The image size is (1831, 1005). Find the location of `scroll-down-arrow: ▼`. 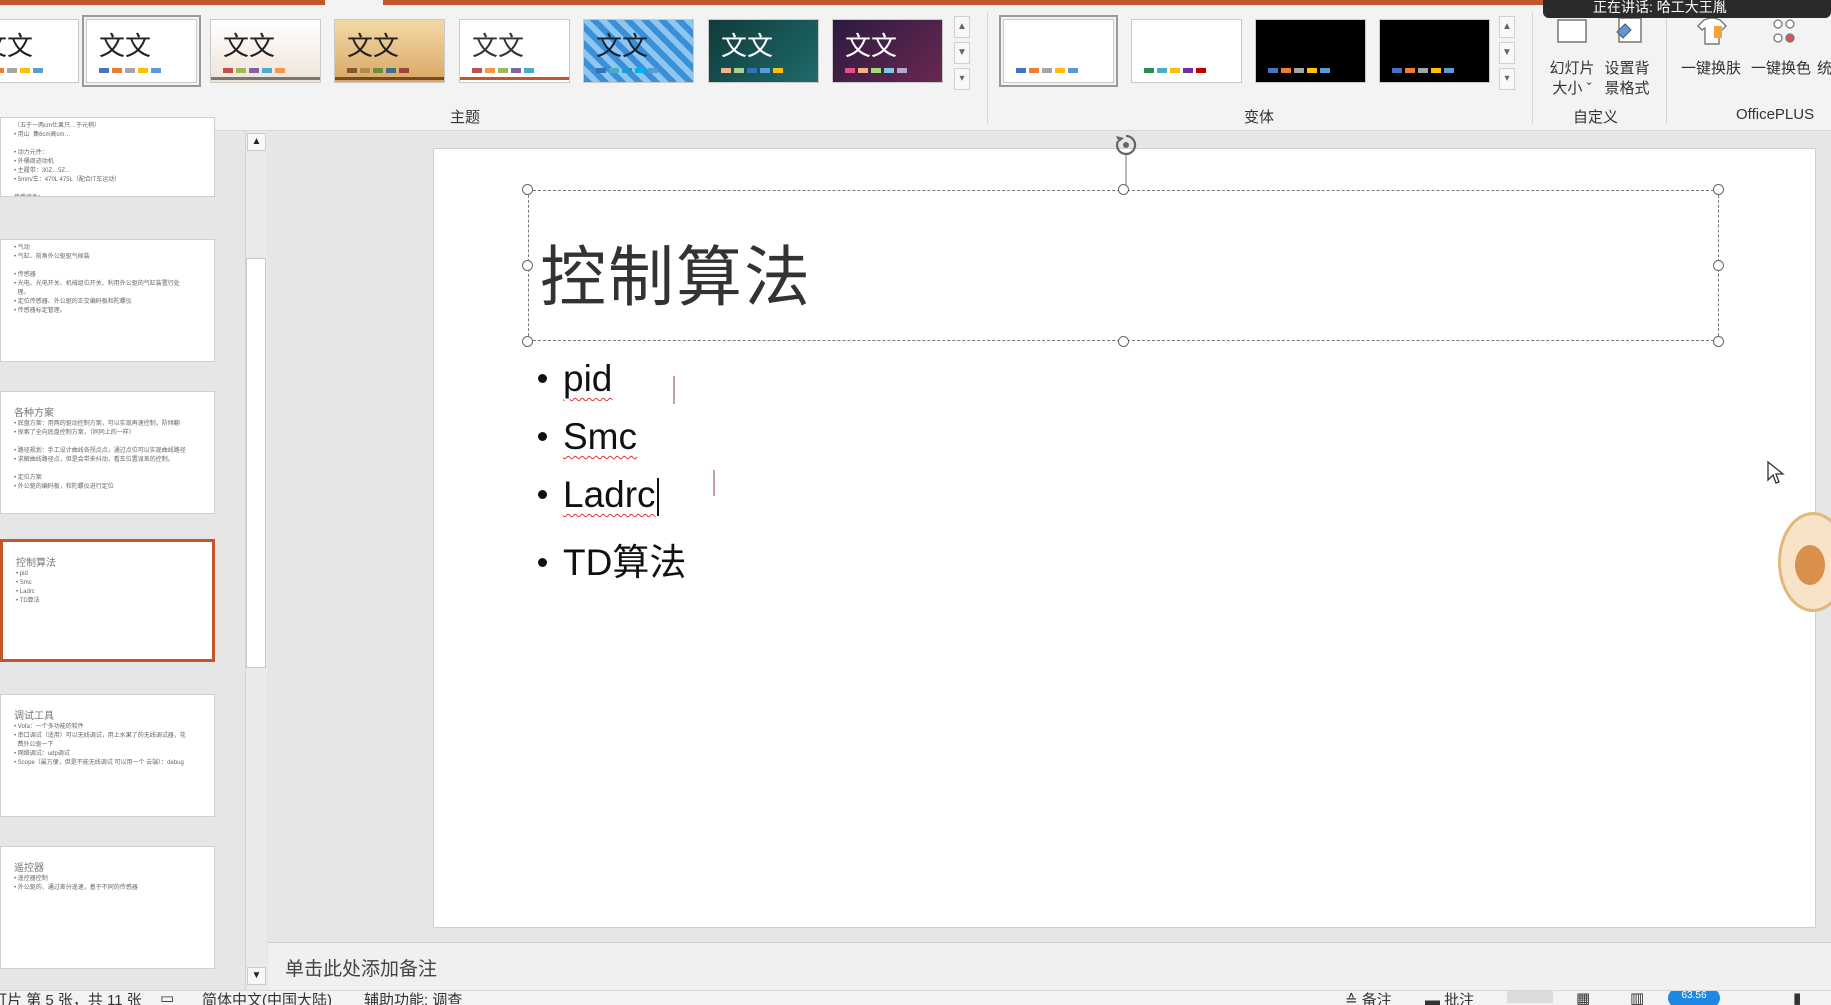

scroll-down-arrow: ▼ is located at coordinates (256, 976).